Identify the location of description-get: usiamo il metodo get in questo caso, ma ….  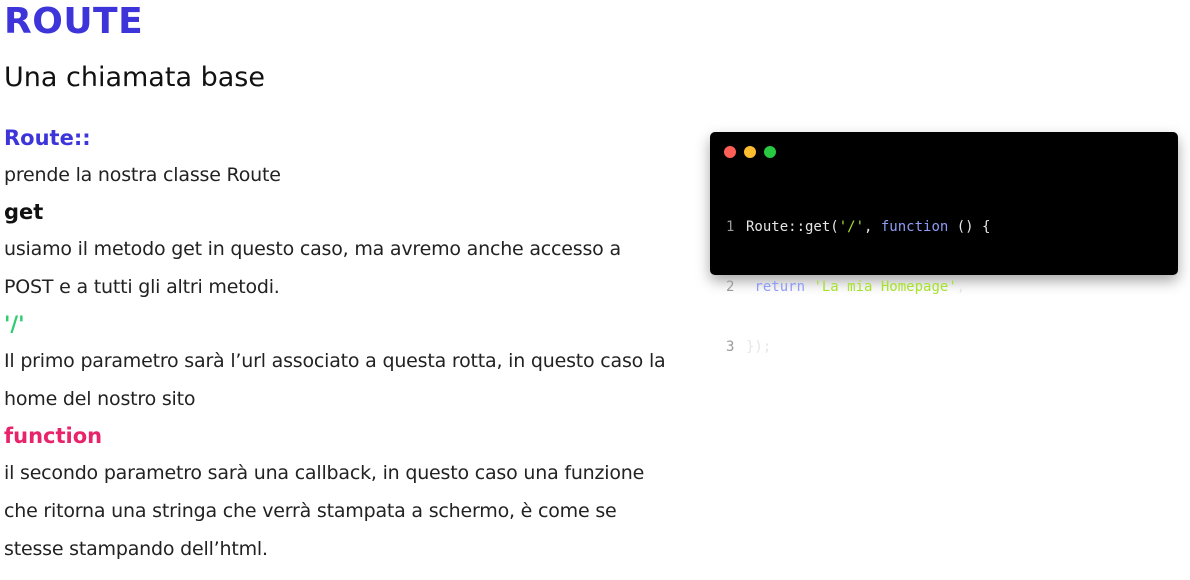
(312, 268).